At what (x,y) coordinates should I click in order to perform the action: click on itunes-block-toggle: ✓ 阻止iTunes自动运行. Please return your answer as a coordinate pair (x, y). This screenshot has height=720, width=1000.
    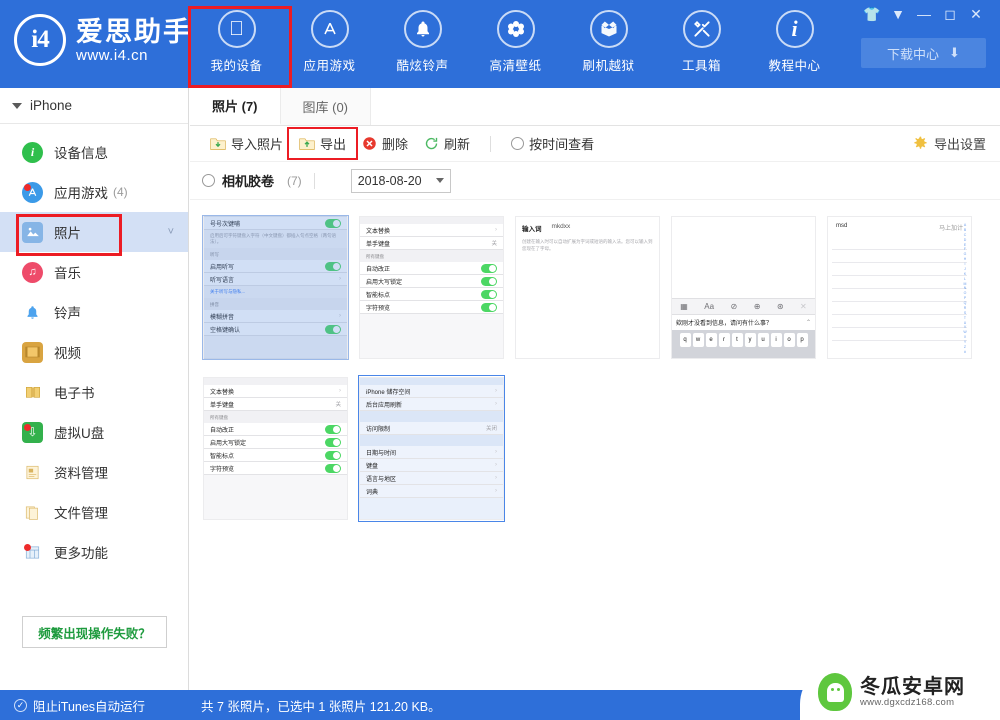
    Looking at the image, I should click on (94, 705).